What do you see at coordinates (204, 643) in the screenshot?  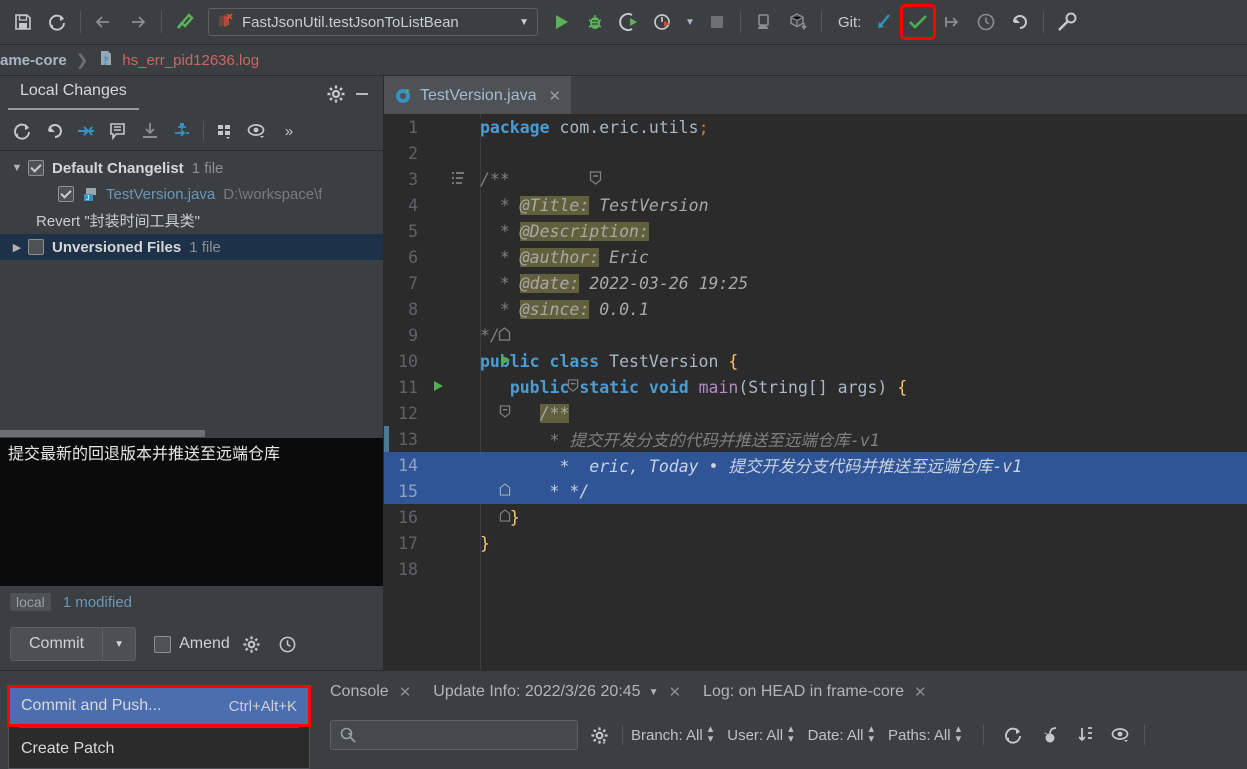 I see `amend-label: Amend` at bounding box center [204, 643].